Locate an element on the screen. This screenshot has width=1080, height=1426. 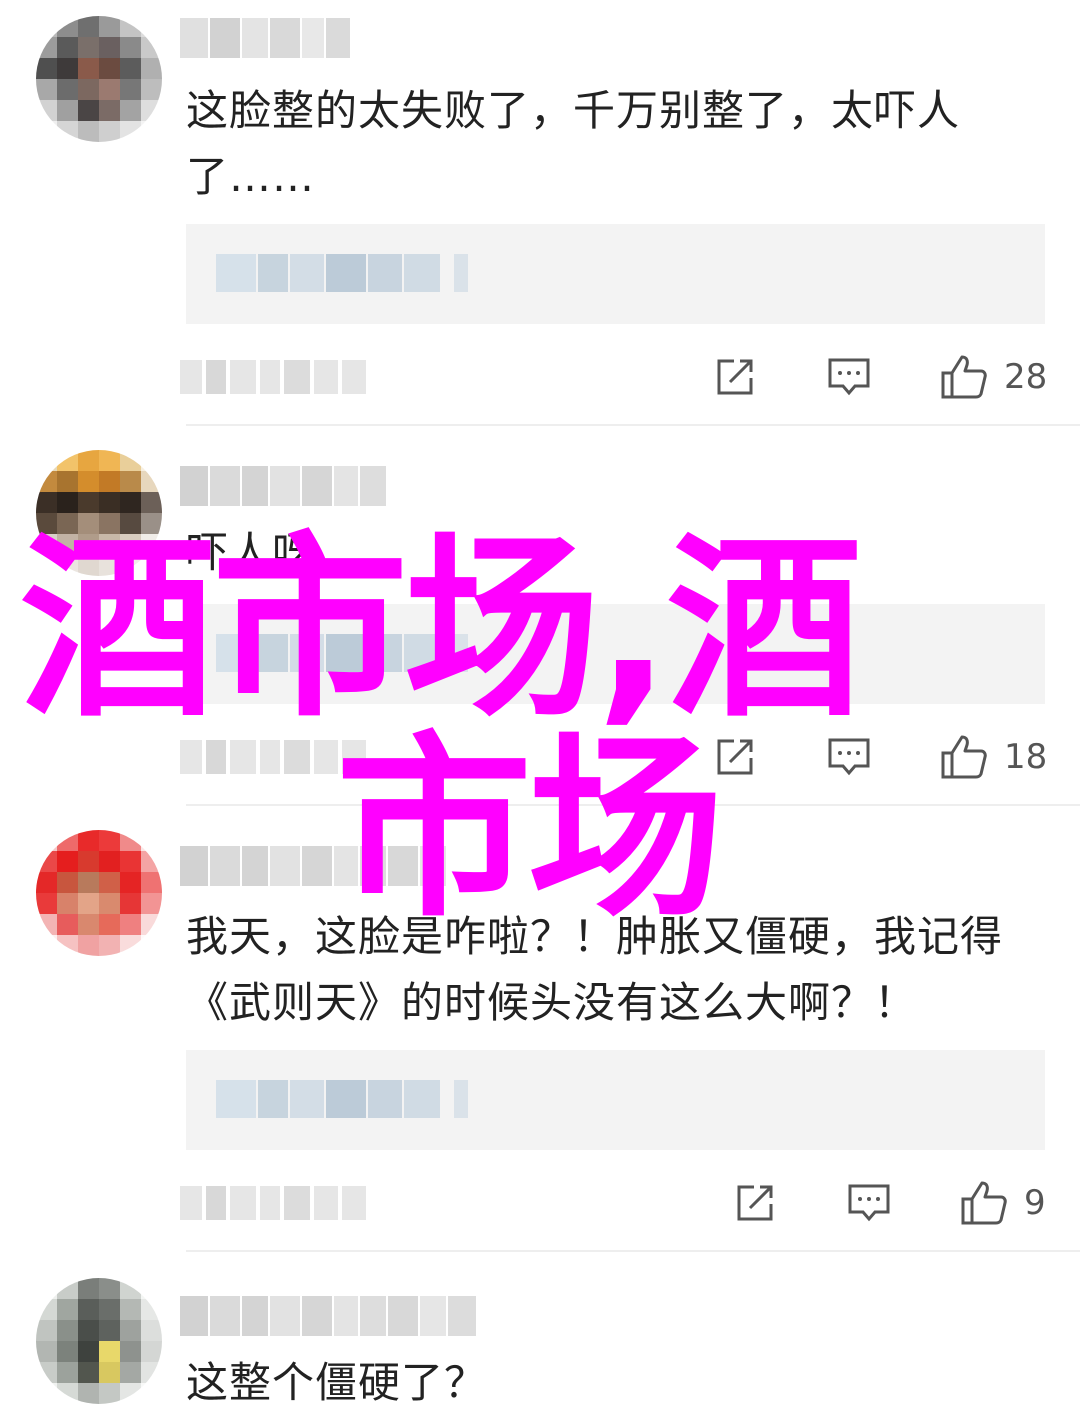
like-count: 18 is located at coordinates (1026, 757).